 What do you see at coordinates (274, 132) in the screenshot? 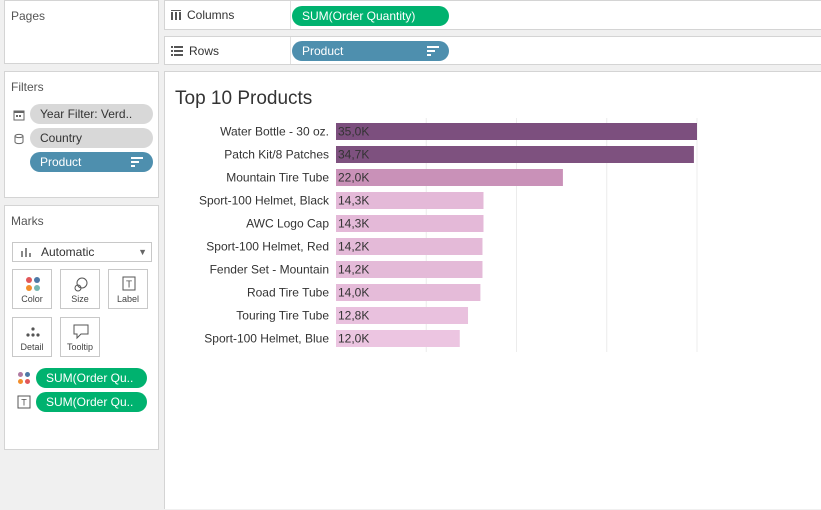
I see `category-label: Water Bottle - 30 oz.` at bounding box center [274, 132].